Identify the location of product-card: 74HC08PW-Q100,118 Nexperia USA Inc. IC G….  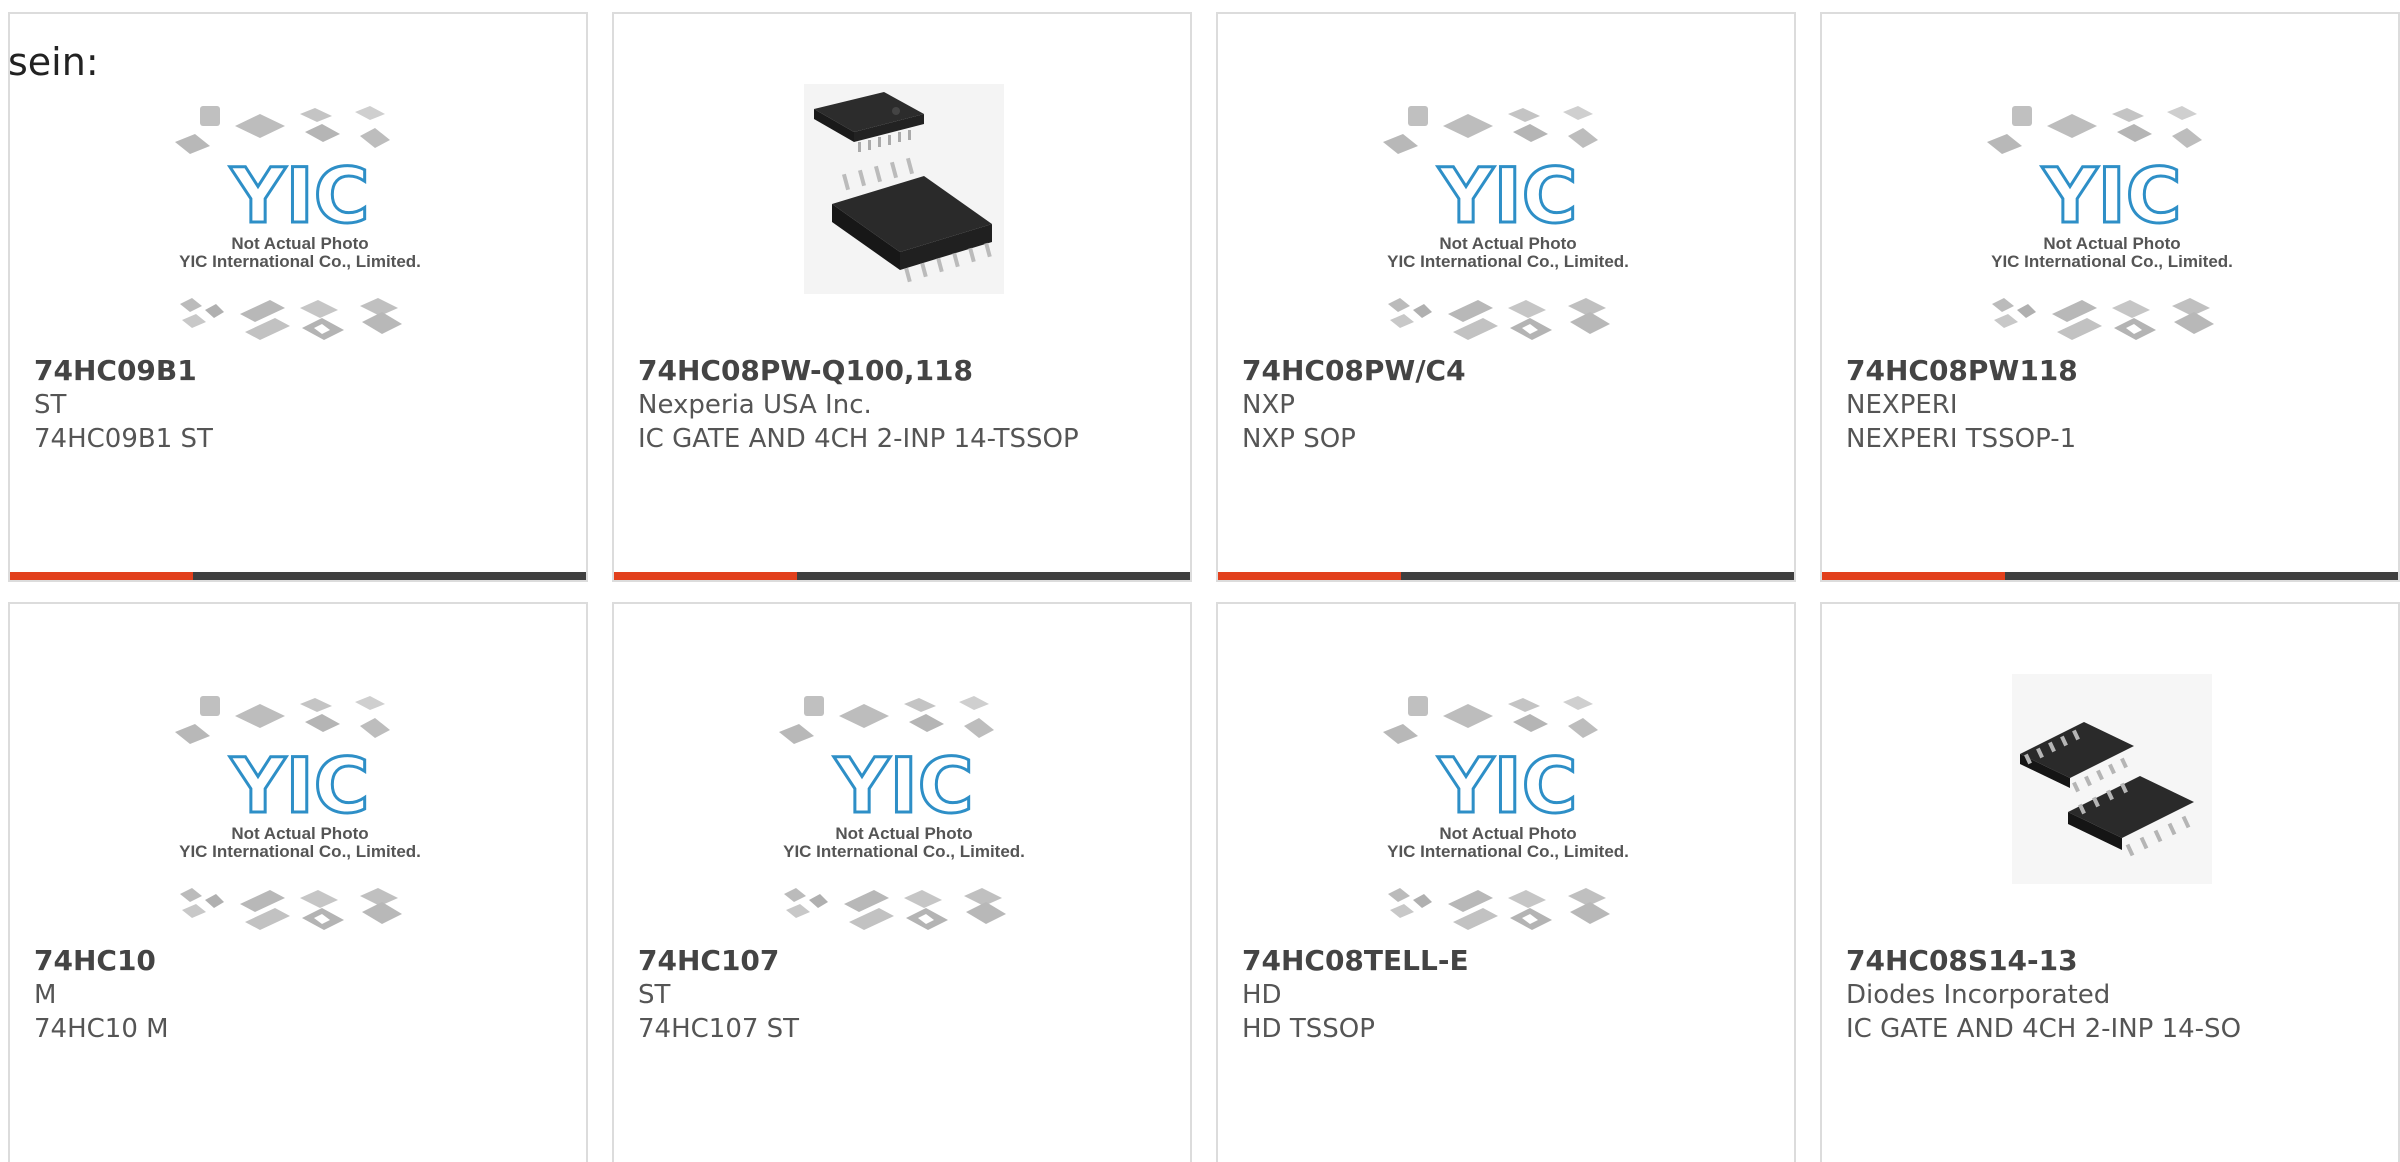
(902, 297).